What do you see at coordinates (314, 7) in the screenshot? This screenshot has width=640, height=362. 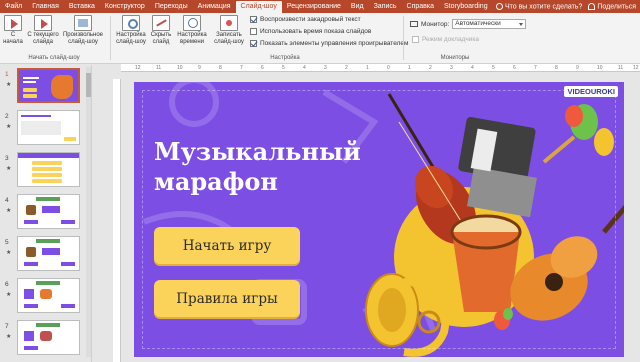 I see `tab-review: Рецензирование` at bounding box center [314, 7].